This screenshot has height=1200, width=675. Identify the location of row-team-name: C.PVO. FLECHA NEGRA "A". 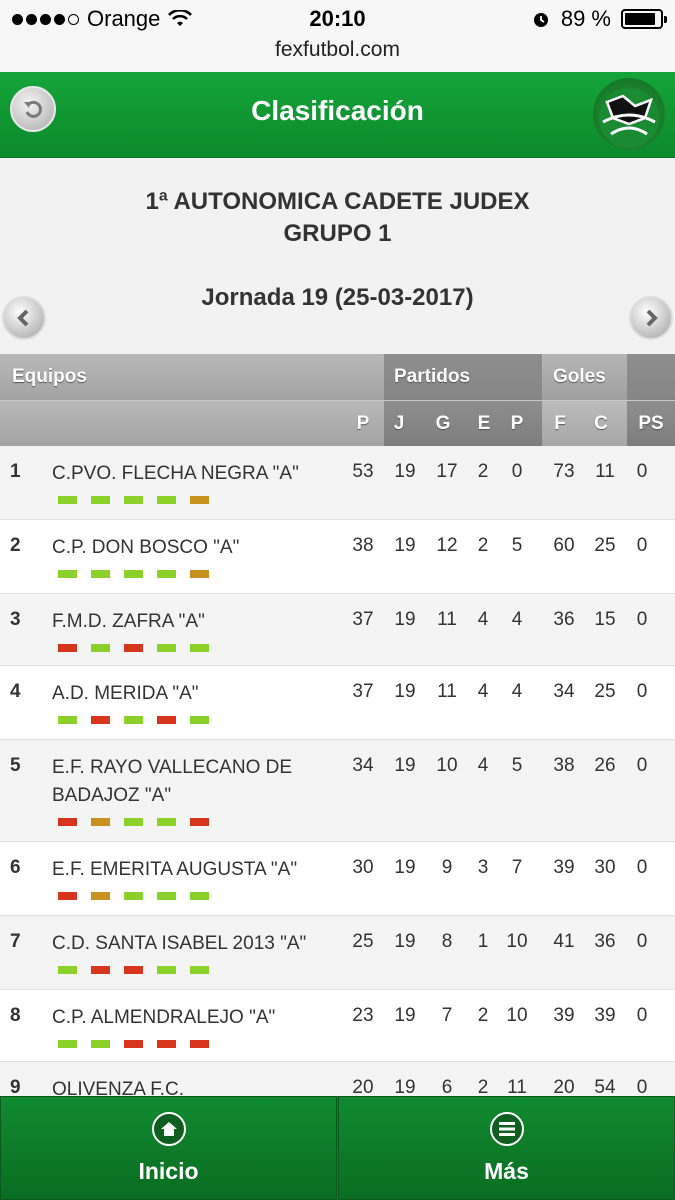
(197, 474).